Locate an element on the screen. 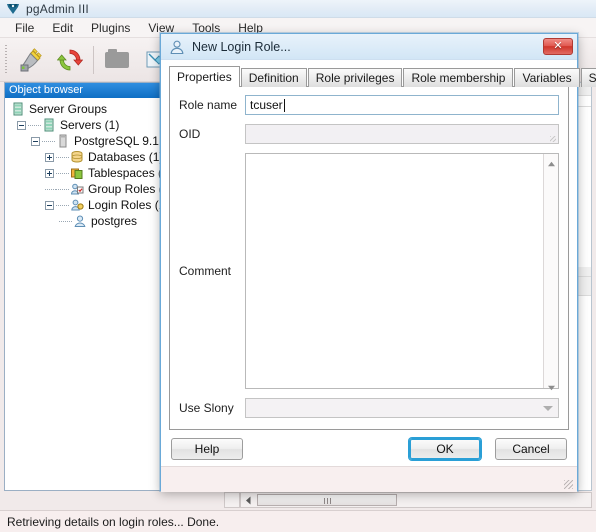 Image resolution: width=596 pixels, height=532 pixels. window-title-bar: pgAdmin III is located at coordinates (298, 9).